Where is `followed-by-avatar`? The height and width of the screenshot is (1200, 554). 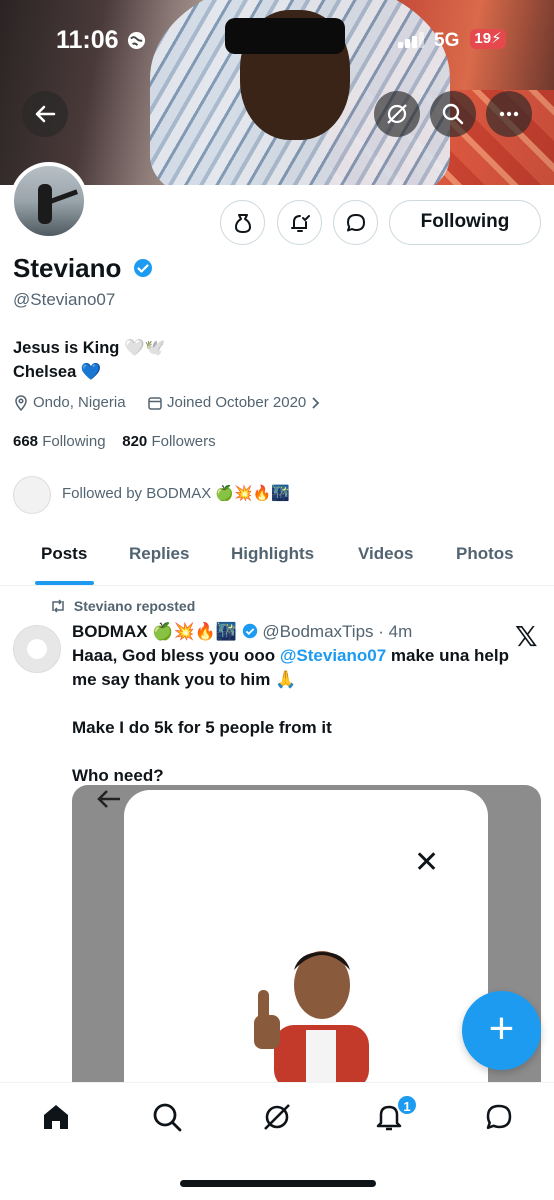 followed-by-avatar is located at coordinates (32, 495).